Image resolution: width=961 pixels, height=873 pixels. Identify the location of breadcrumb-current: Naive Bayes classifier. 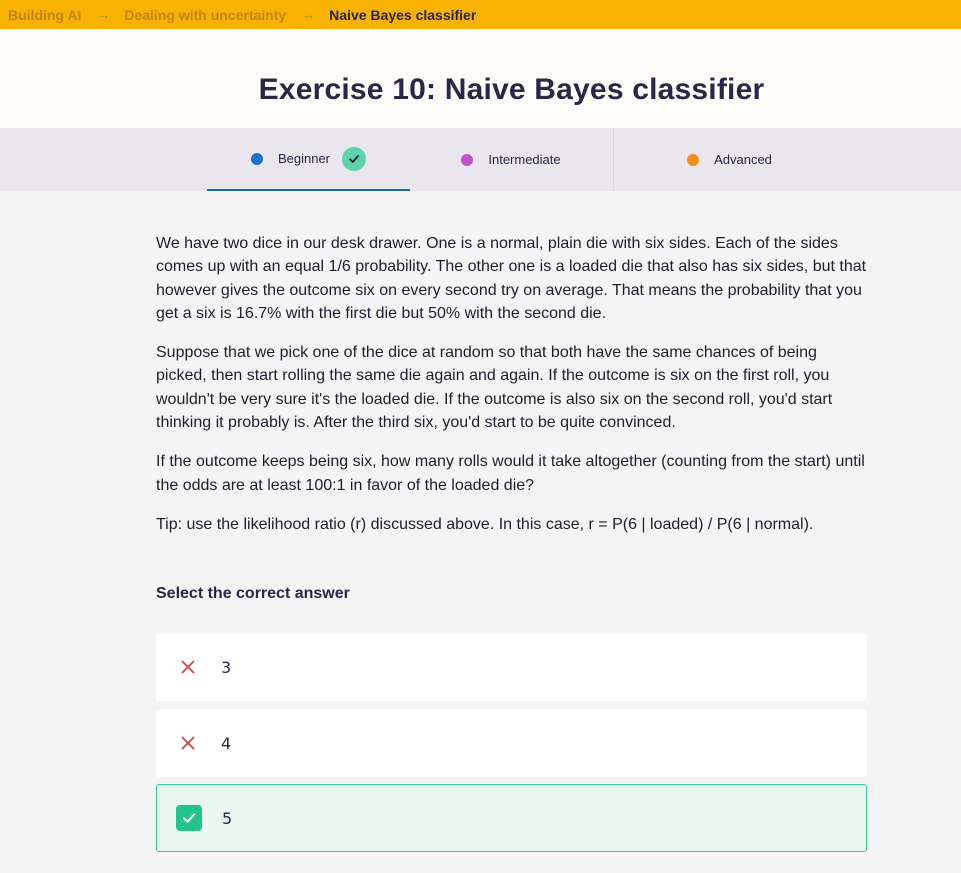
(403, 14).